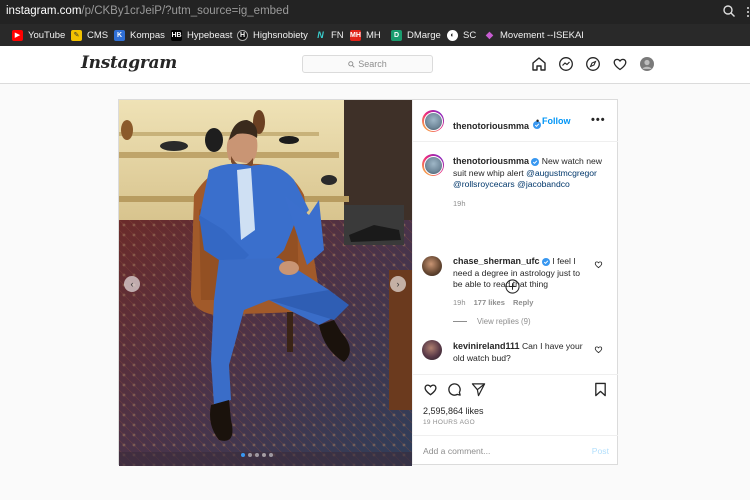  Describe the element at coordinates (729, 11) in the screenshot. I see `zoom-icon` at that location.